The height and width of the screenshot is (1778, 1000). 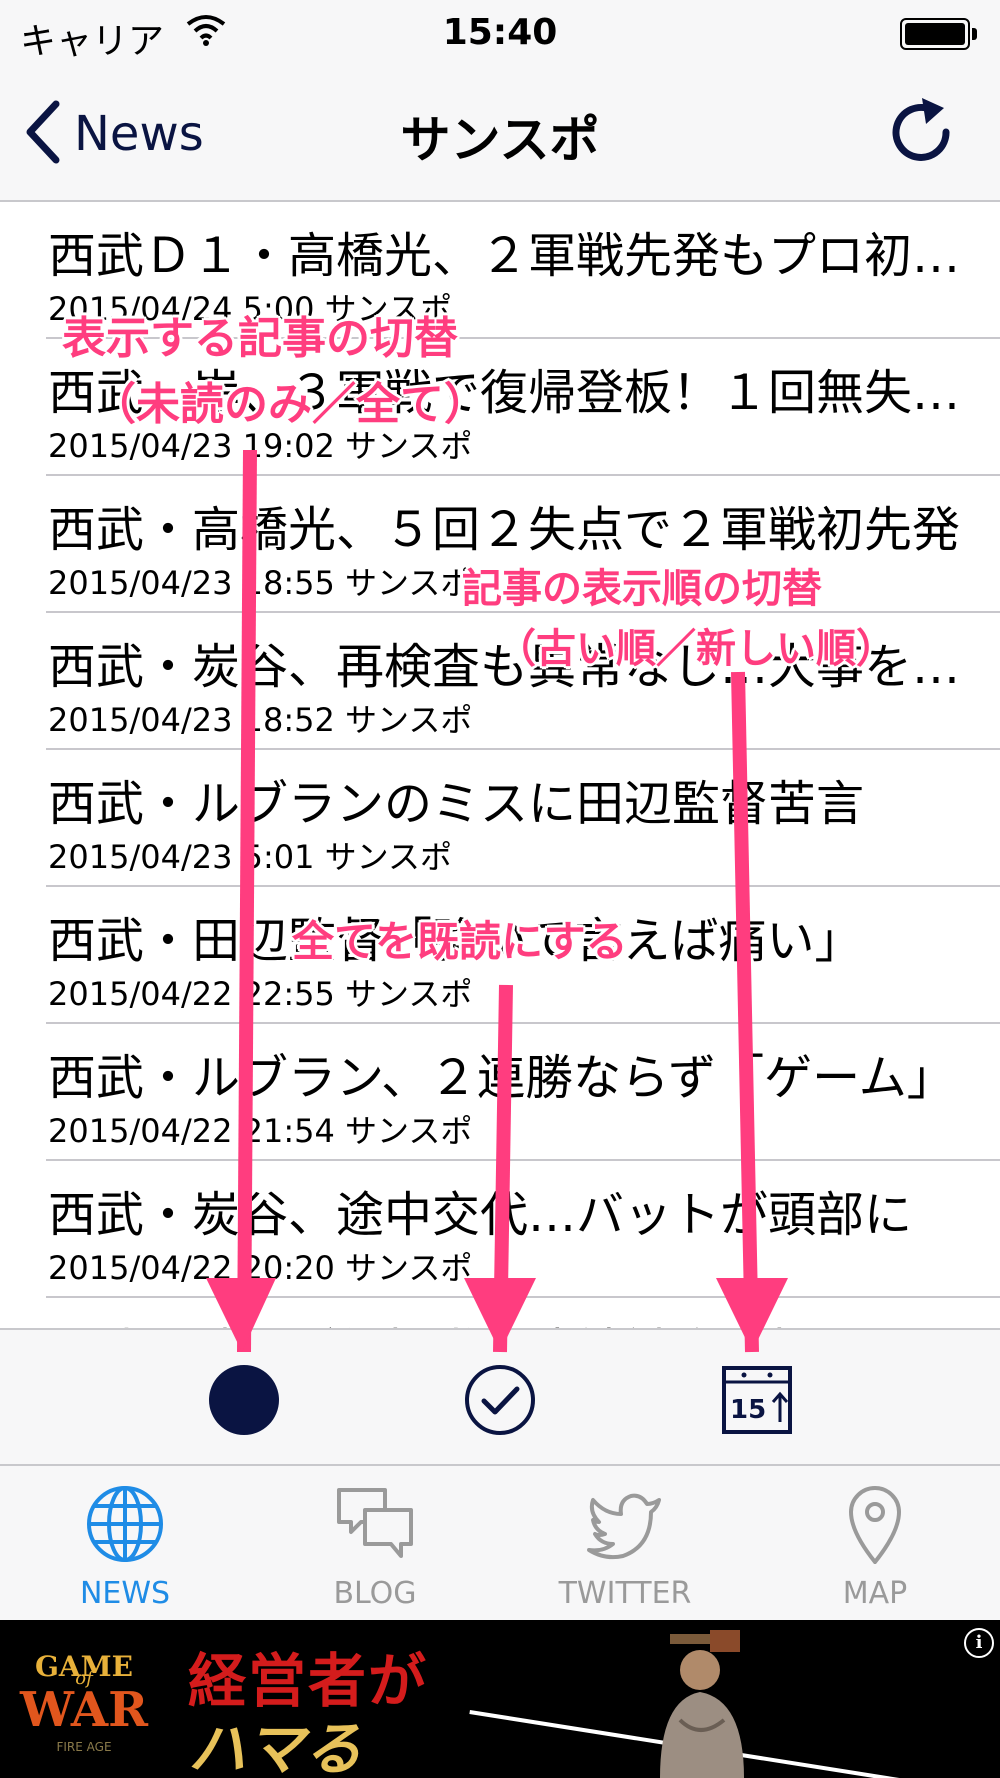 I want to click on tab-news: NEWS, so click(x=125, y=1543).